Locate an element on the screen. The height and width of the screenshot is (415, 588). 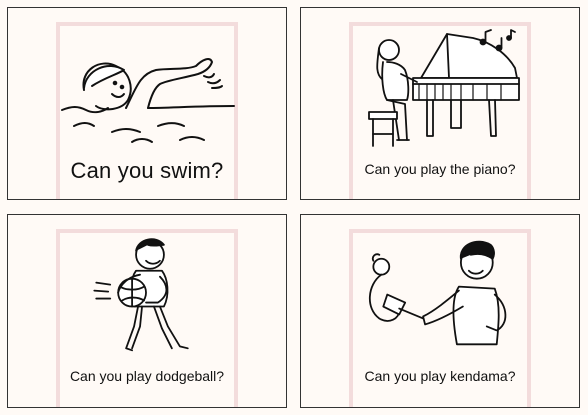
card-caption: Can you swim? is located at coordinates (147, 170).